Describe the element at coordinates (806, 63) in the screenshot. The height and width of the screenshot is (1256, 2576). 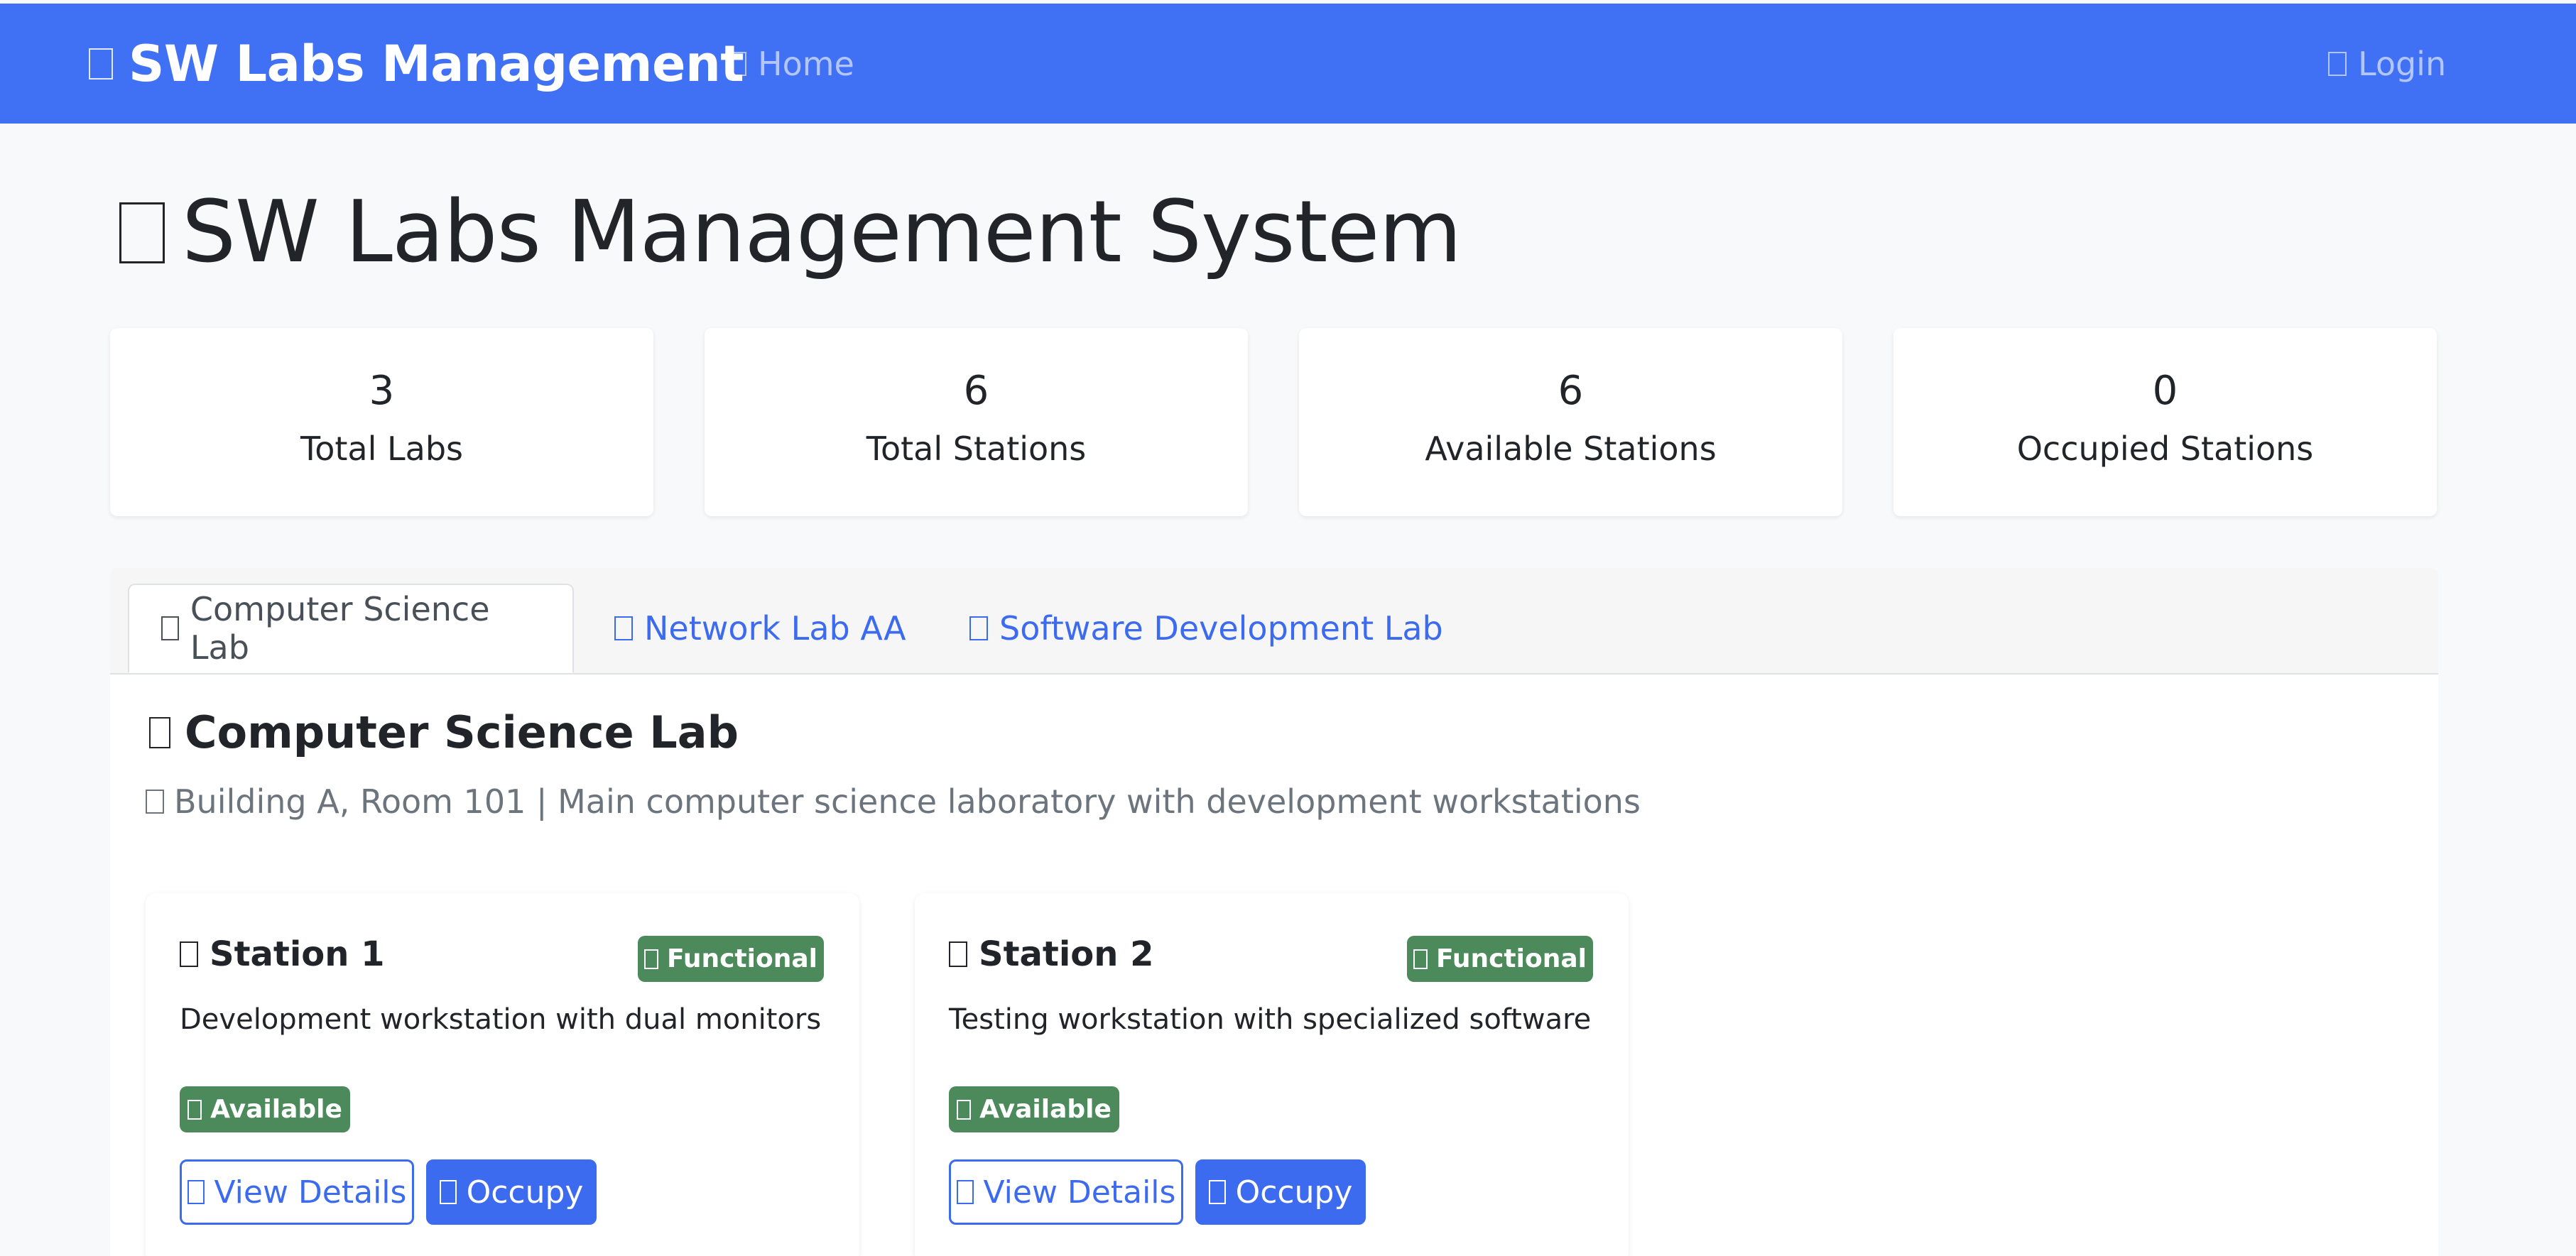
I see `nav-home-label: Home` at that location.